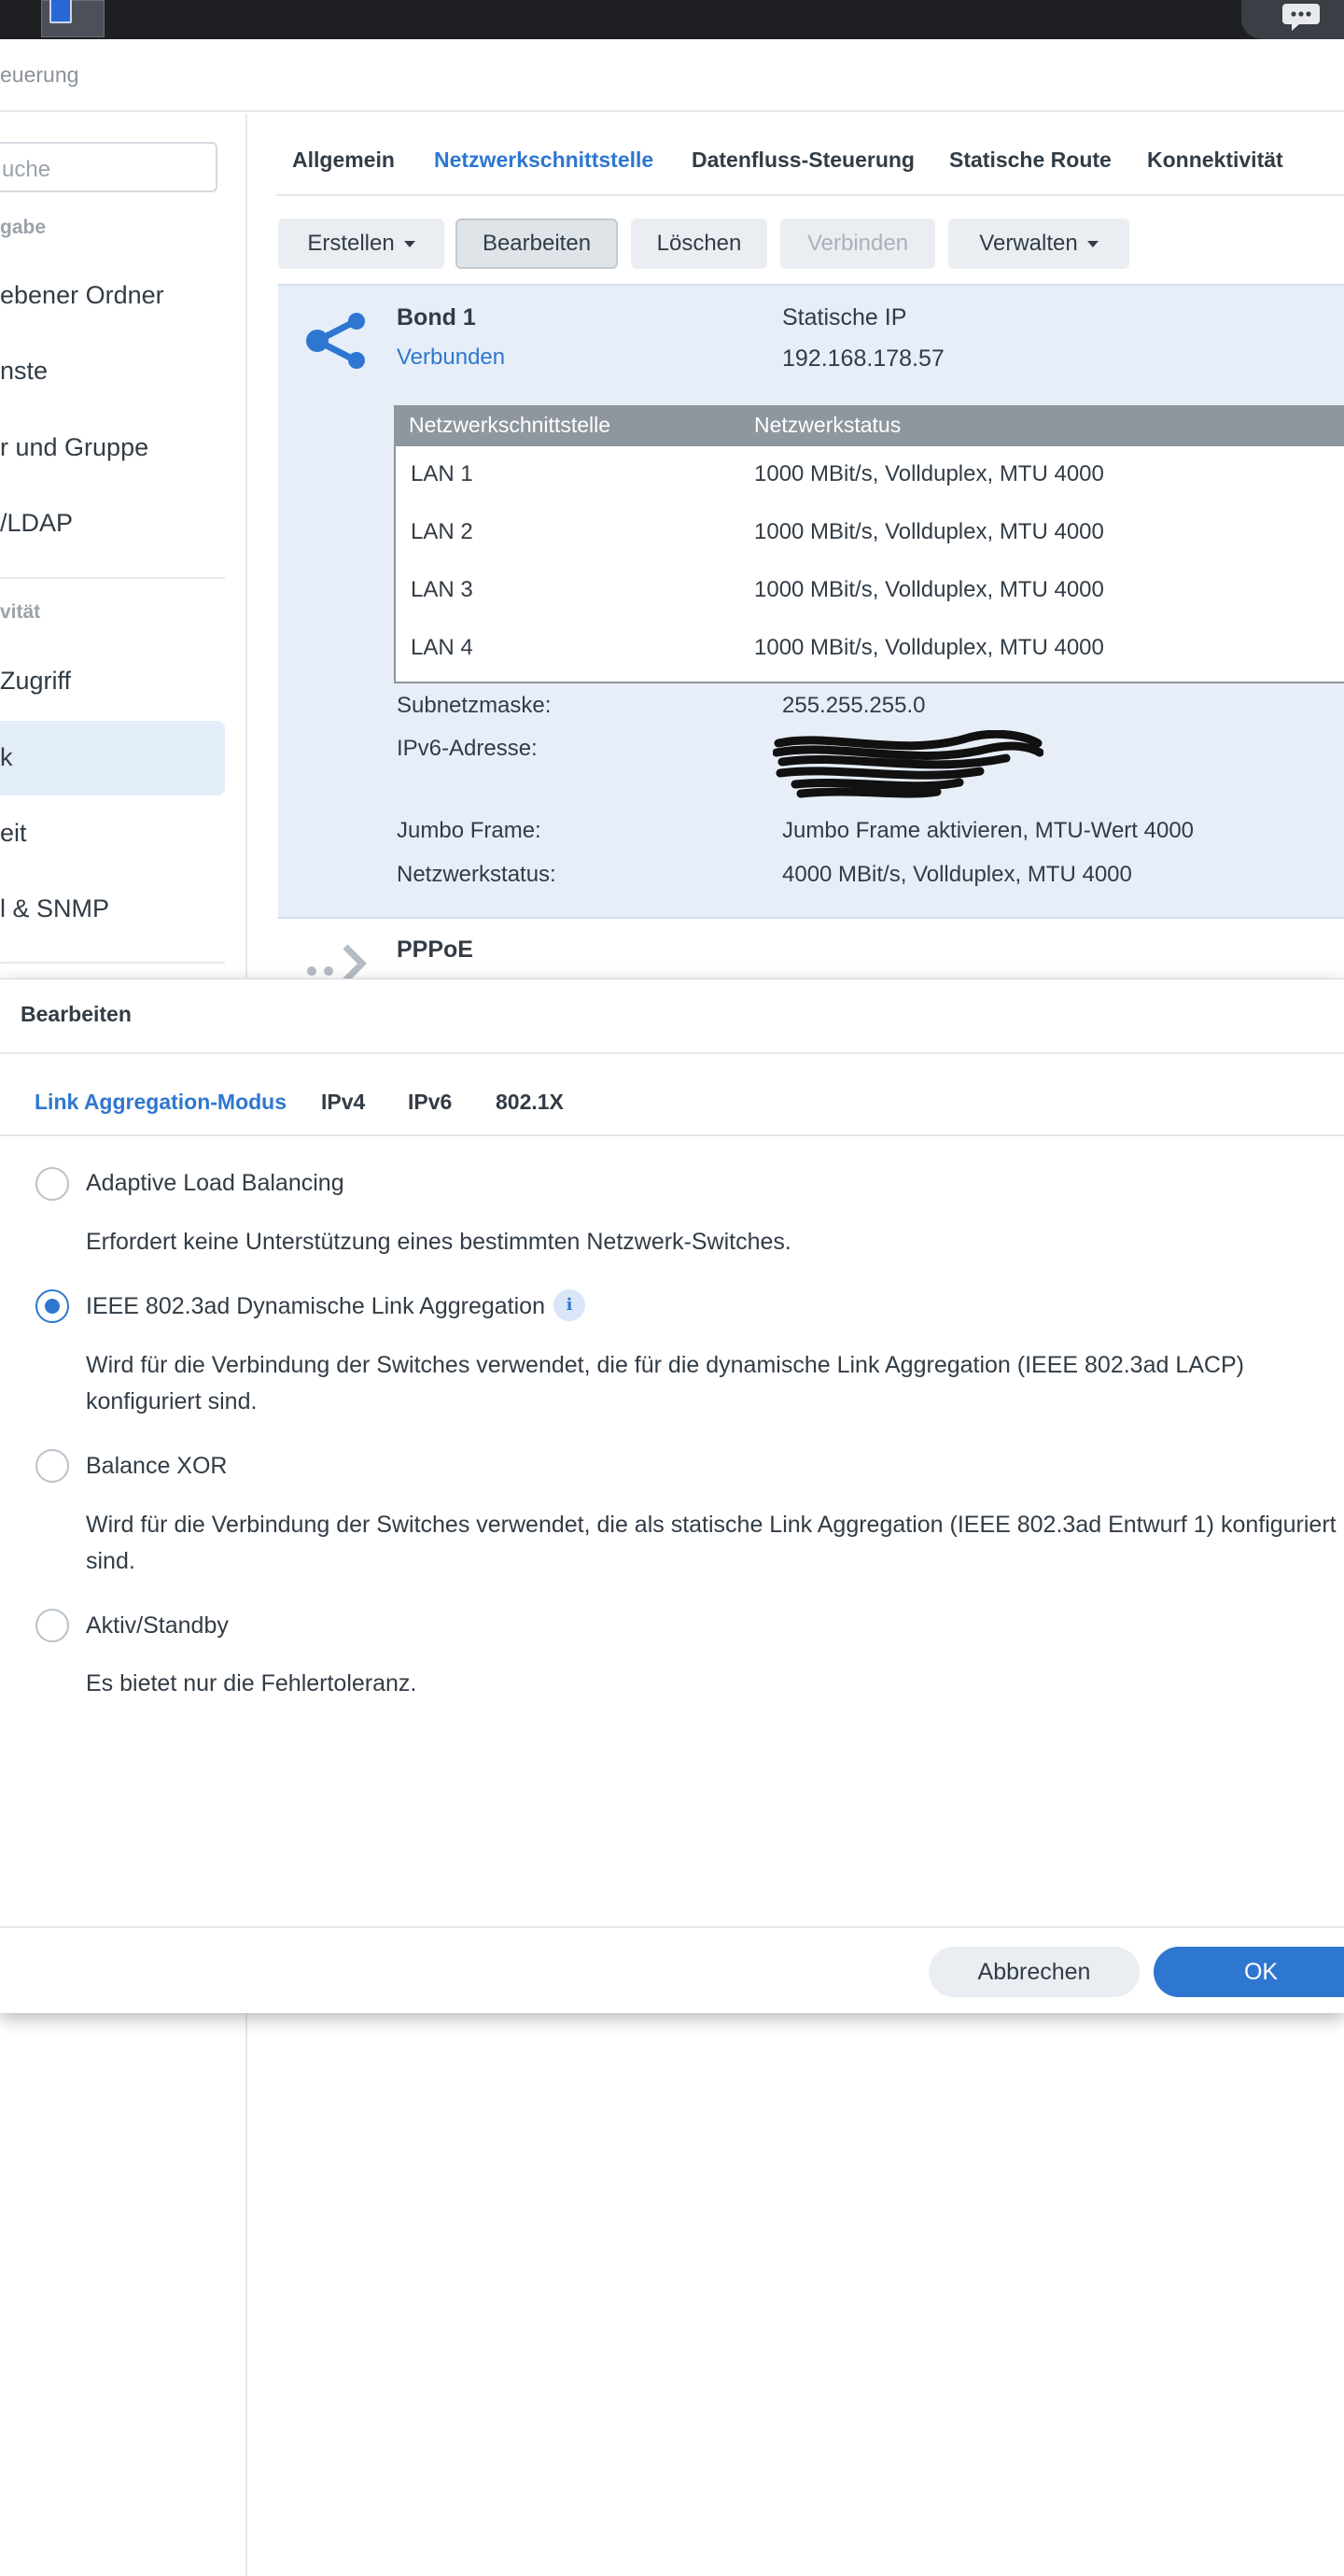 The image size is (1344, 2576). What do you see at coordinates (112, 371) in the screenshot?
I see `sidebar-item-services: nste` at bounding box center [112, 371].